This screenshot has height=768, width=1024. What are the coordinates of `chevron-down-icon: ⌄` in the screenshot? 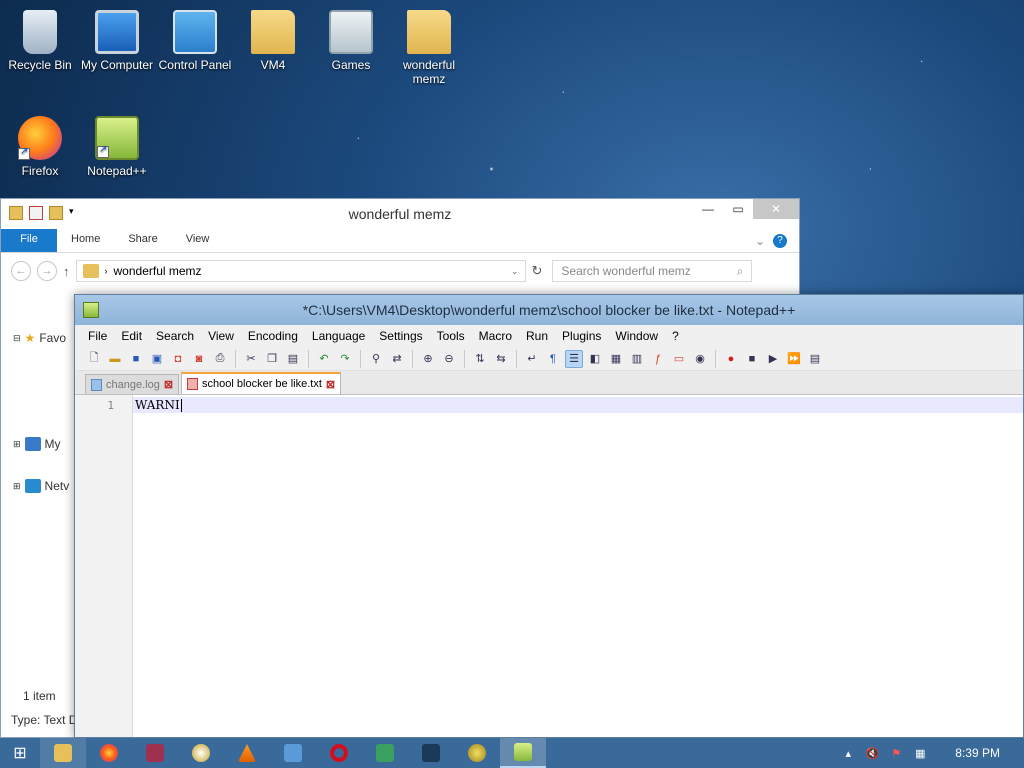 It's located at (515, 271).